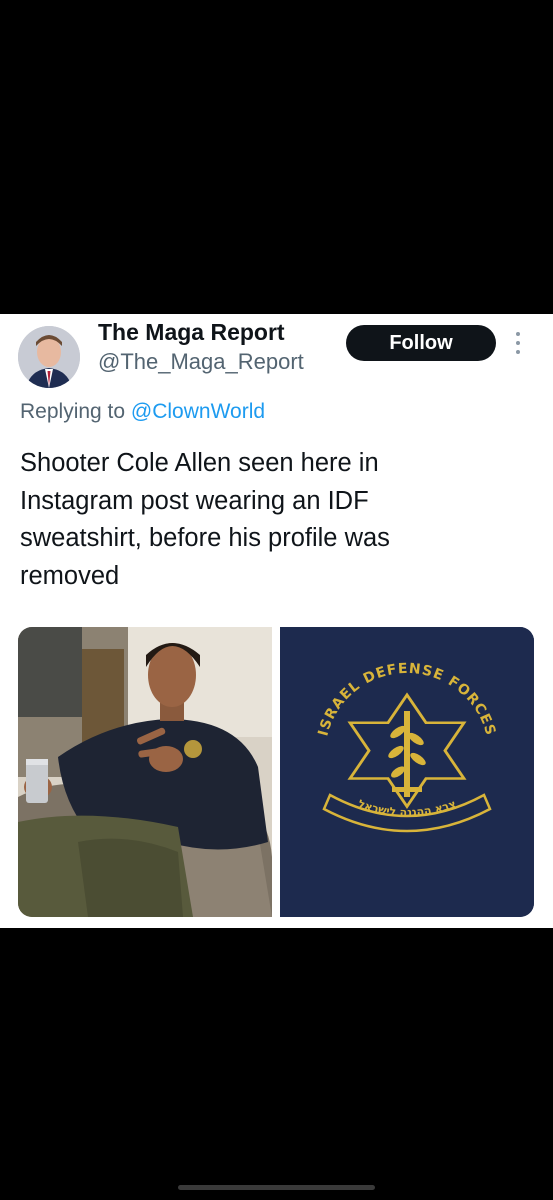 The image size is (553, 1200). What do you see at coordinates (407, 772) in the screenshot?
I see `photo-idf-emblem: ISRAEL DEFENSE FORCES צבא ההגנה לישראל` at bounding box center [407, 772].